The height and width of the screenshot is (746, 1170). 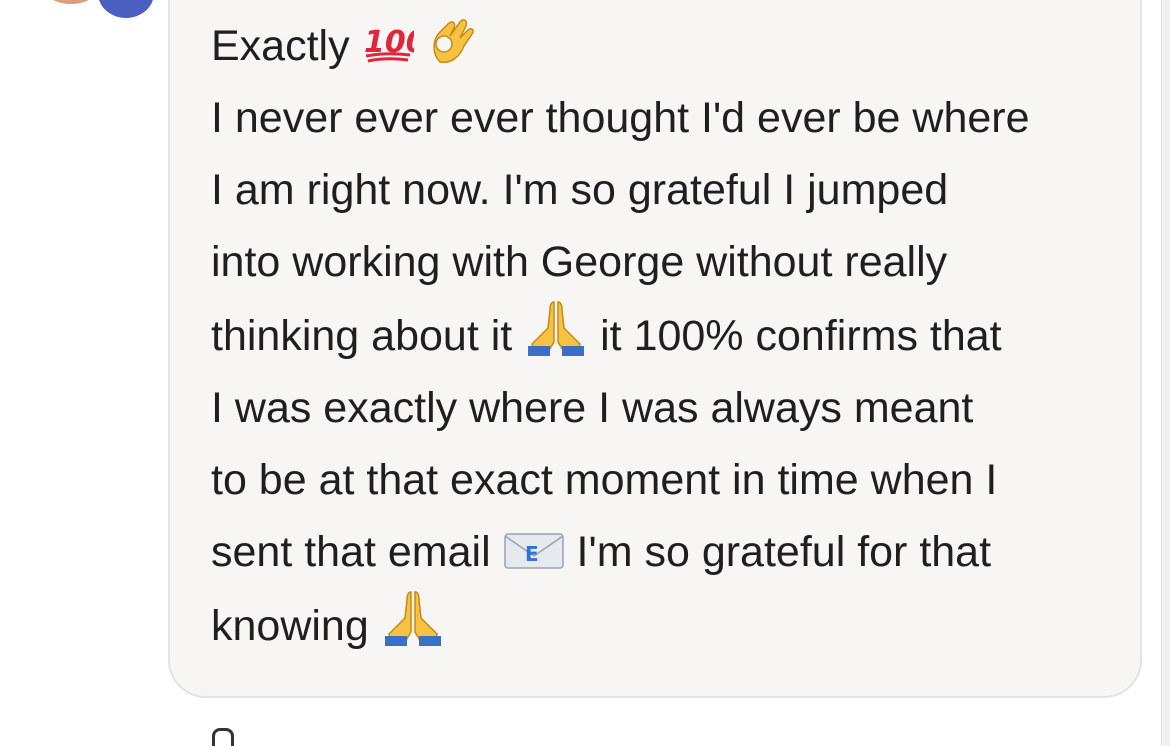 What do you see at coordinates (357, 552) in the screenshot?
I see `comment-text-segment: sent that email` at bounding box center [357, 552].